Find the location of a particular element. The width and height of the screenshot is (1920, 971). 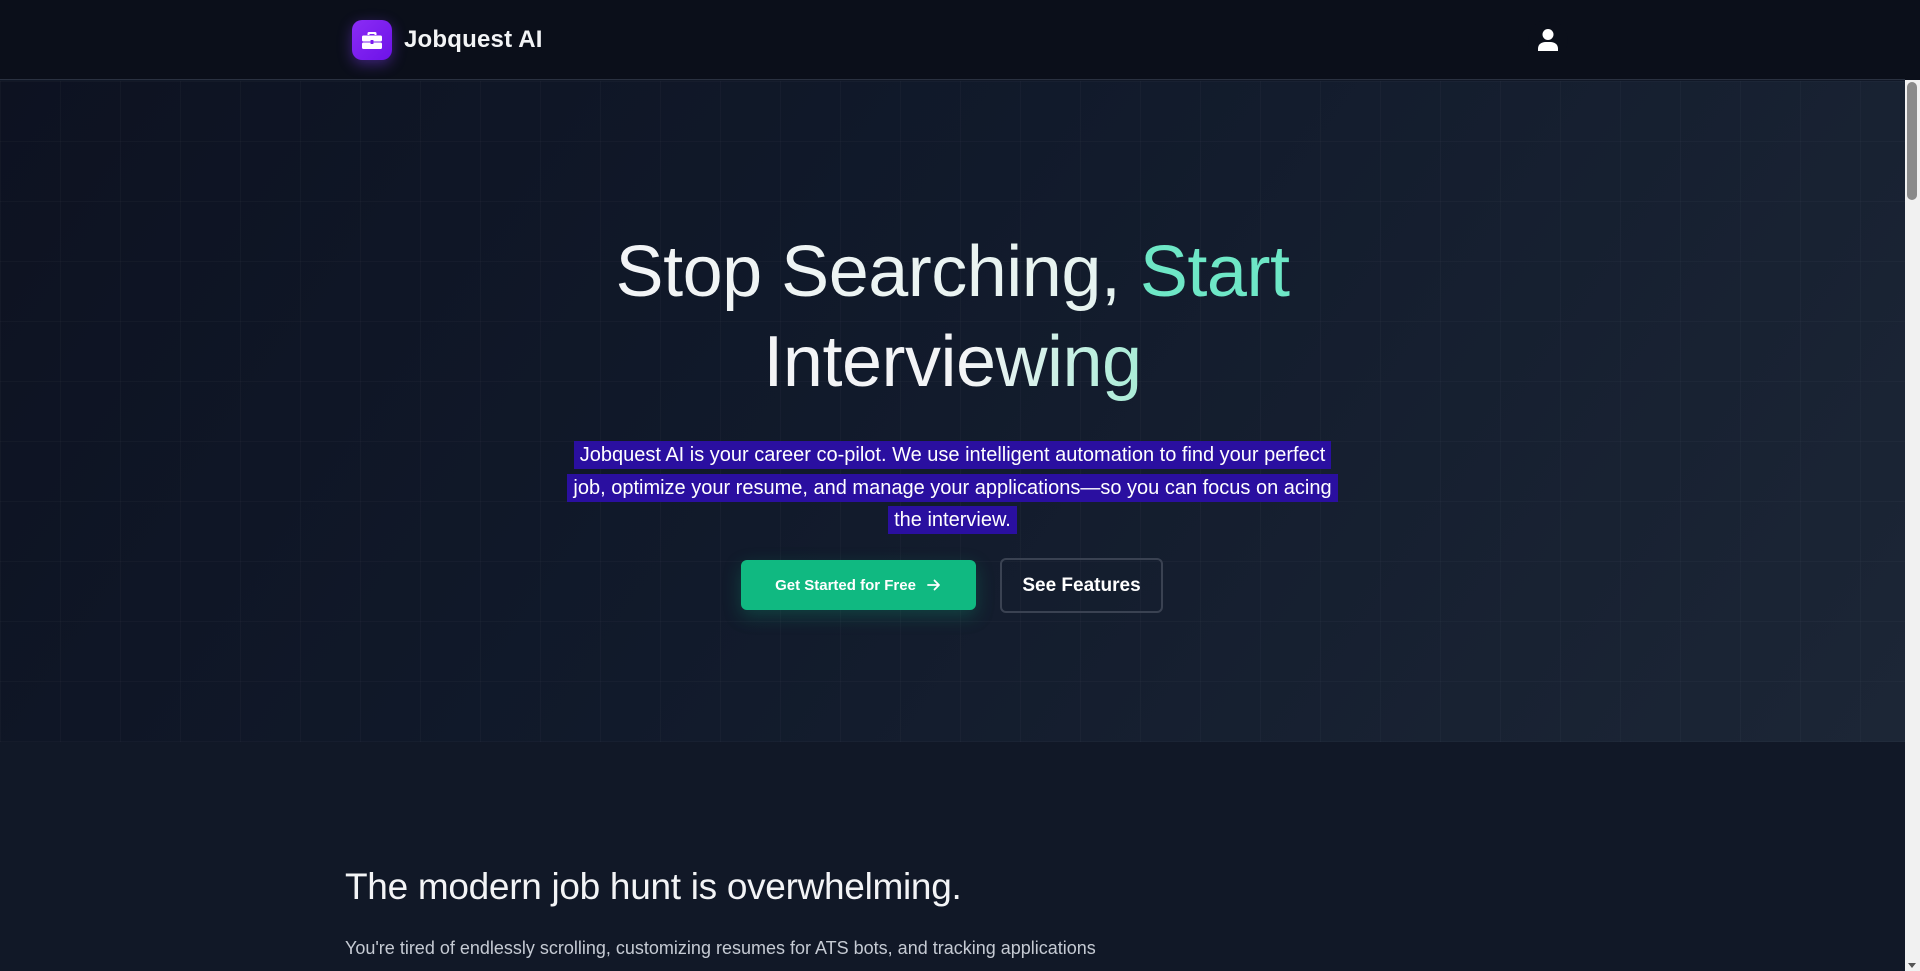

arrow-right-icon is located at coordinates (933, 585).